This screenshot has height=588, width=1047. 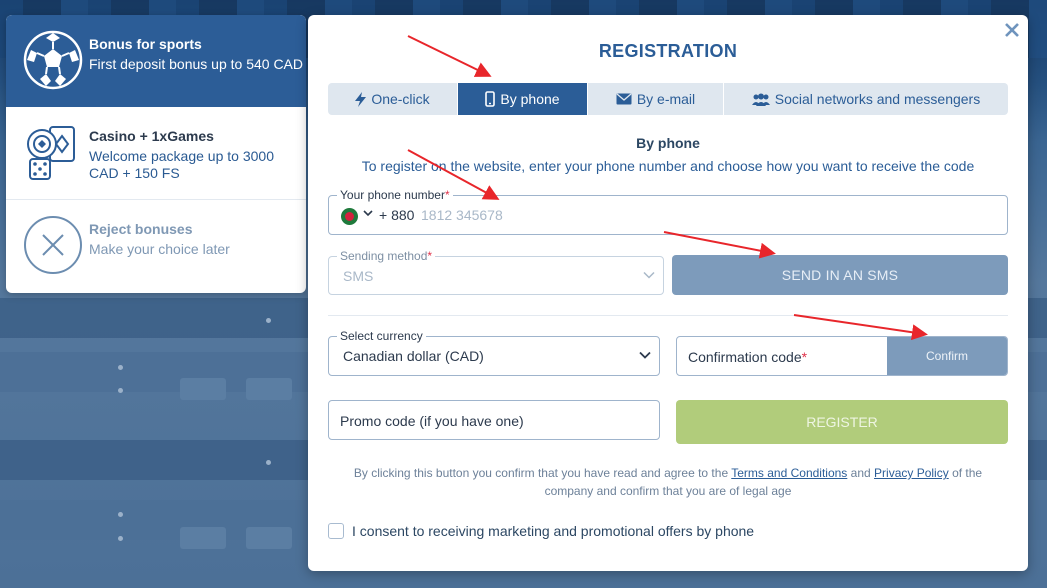 What do you see at coordinates (358, 276) in the screenshot?
I see `sending-method-value: SMS` at bounding box center [358, 276].